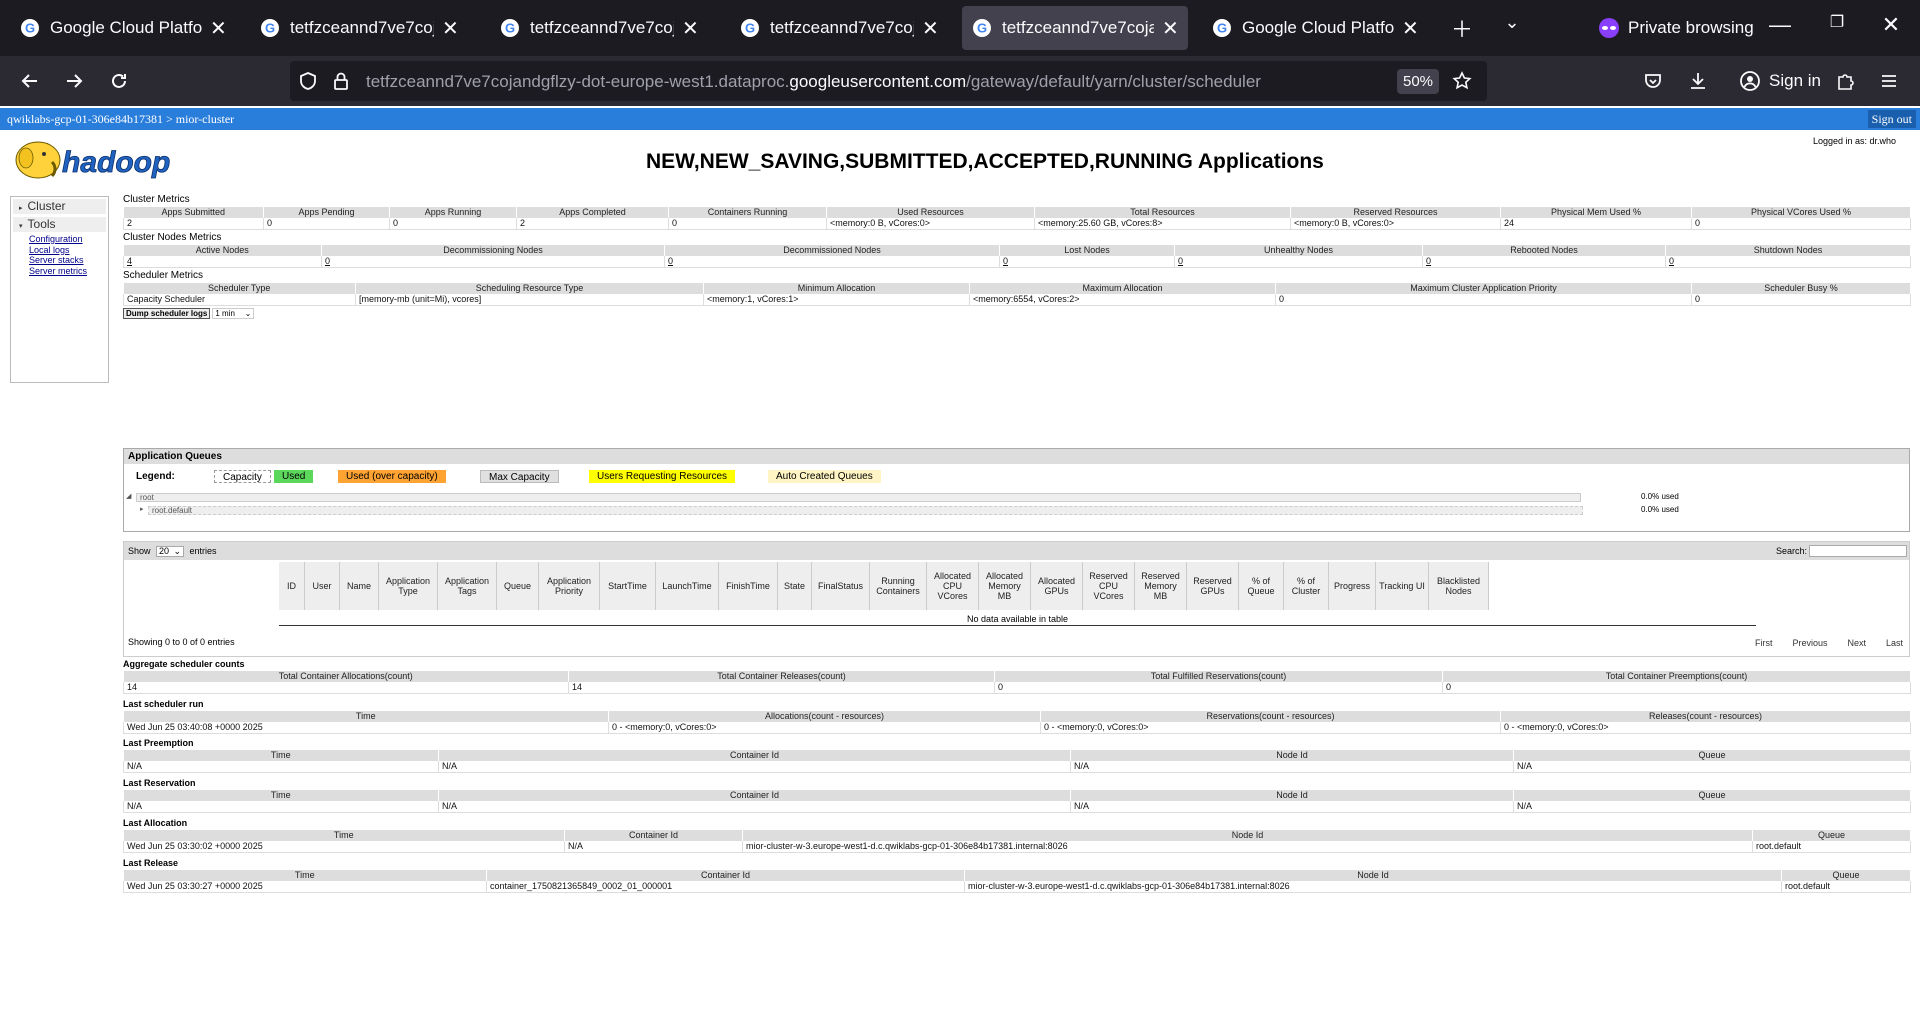 The width and height of the screenshot is (1920, 1020). What do you see at coordinates (1395, 224) in the screenshot?
I see `table-cell: <memory:0 B, vCores:0>` at bounding box center [1395, 224].